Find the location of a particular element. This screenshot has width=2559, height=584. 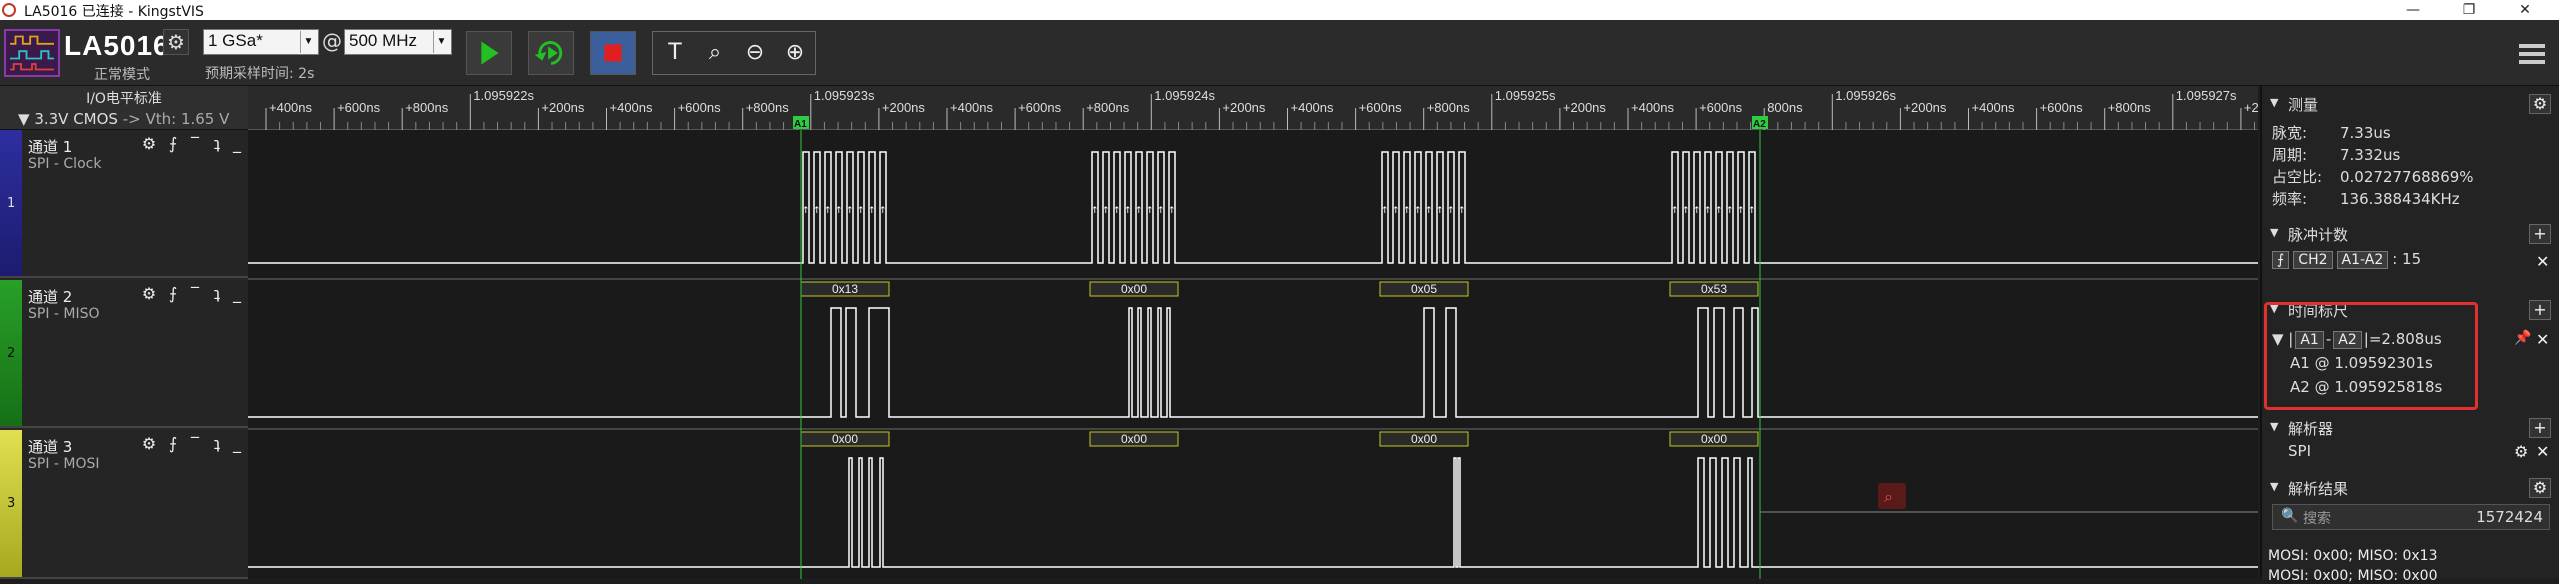

pin-icon: 📌 is located at coordinates (2522, 338).